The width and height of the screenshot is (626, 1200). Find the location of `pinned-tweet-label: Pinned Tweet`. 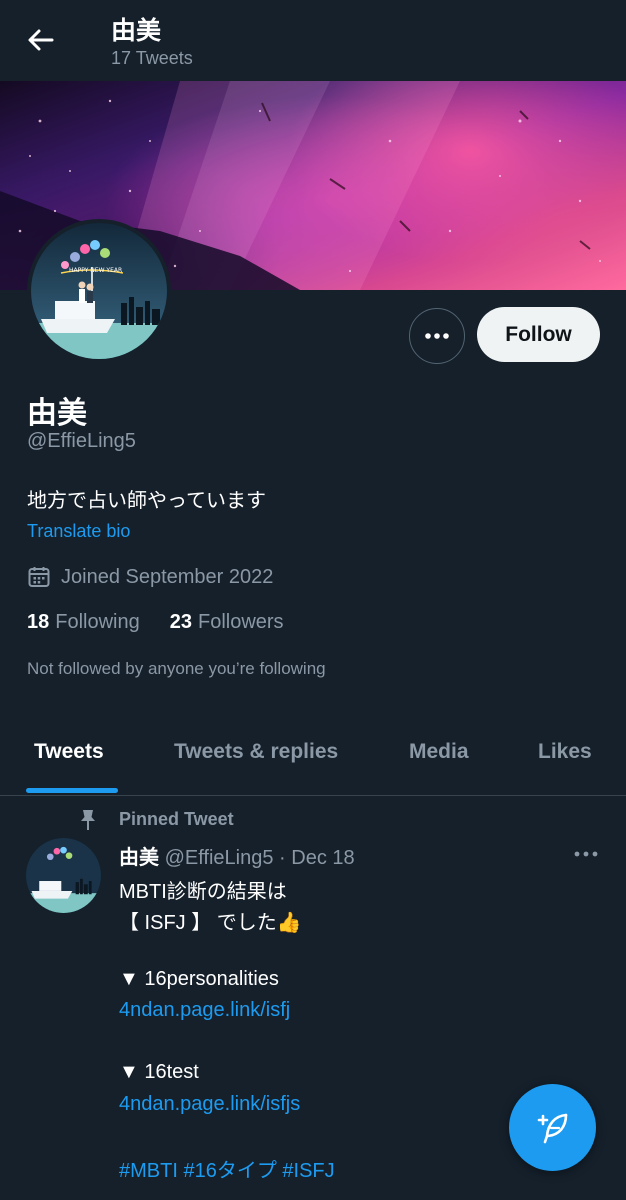

pinned-tweet-label: Pinned Tweet is located at coordinates (176, 819).